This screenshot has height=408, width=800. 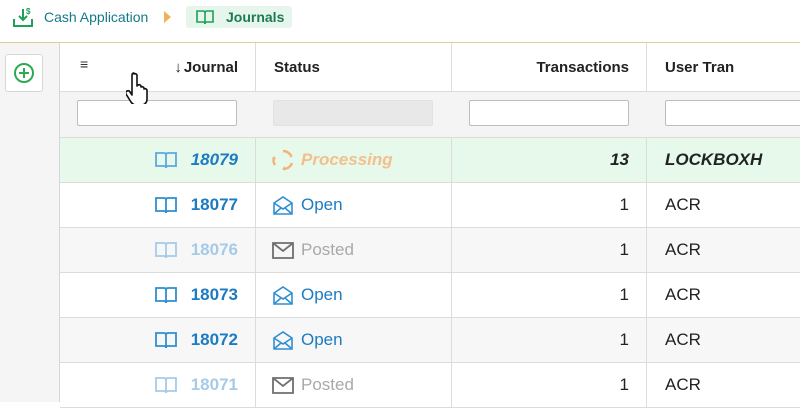 What do you see at coordinates (714, 159) in the screenshot?
I see `user-tran-value: LOCKBOXH` at bounding box center [714, 159].